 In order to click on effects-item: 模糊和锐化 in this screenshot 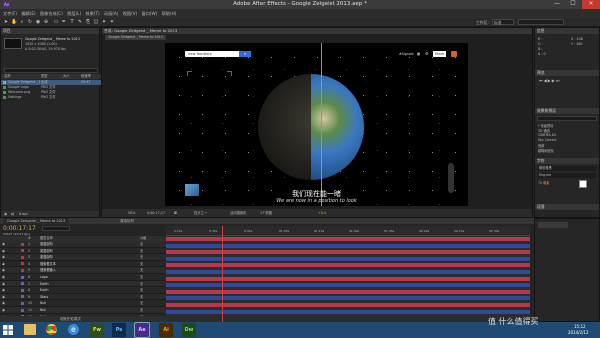, I will do `click(546, 150)`.